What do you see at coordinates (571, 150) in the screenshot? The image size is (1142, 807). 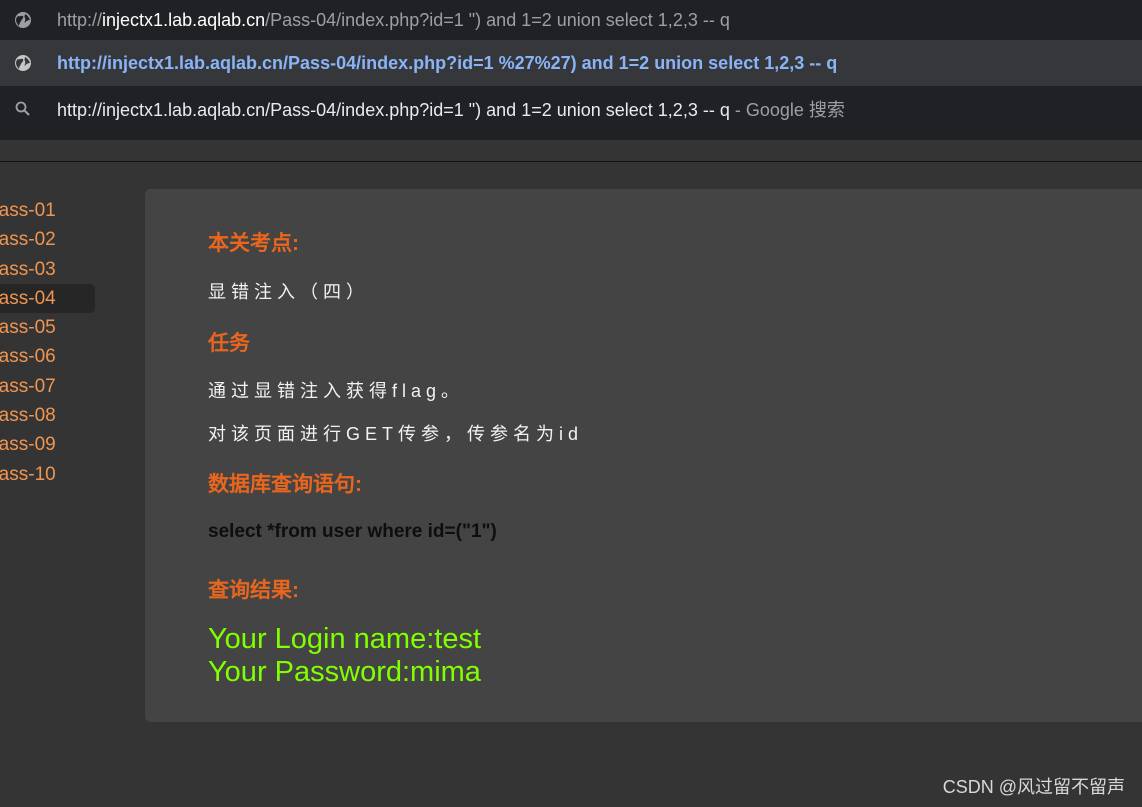 I see `toolbar-gap` at bounding box center [571, 150].